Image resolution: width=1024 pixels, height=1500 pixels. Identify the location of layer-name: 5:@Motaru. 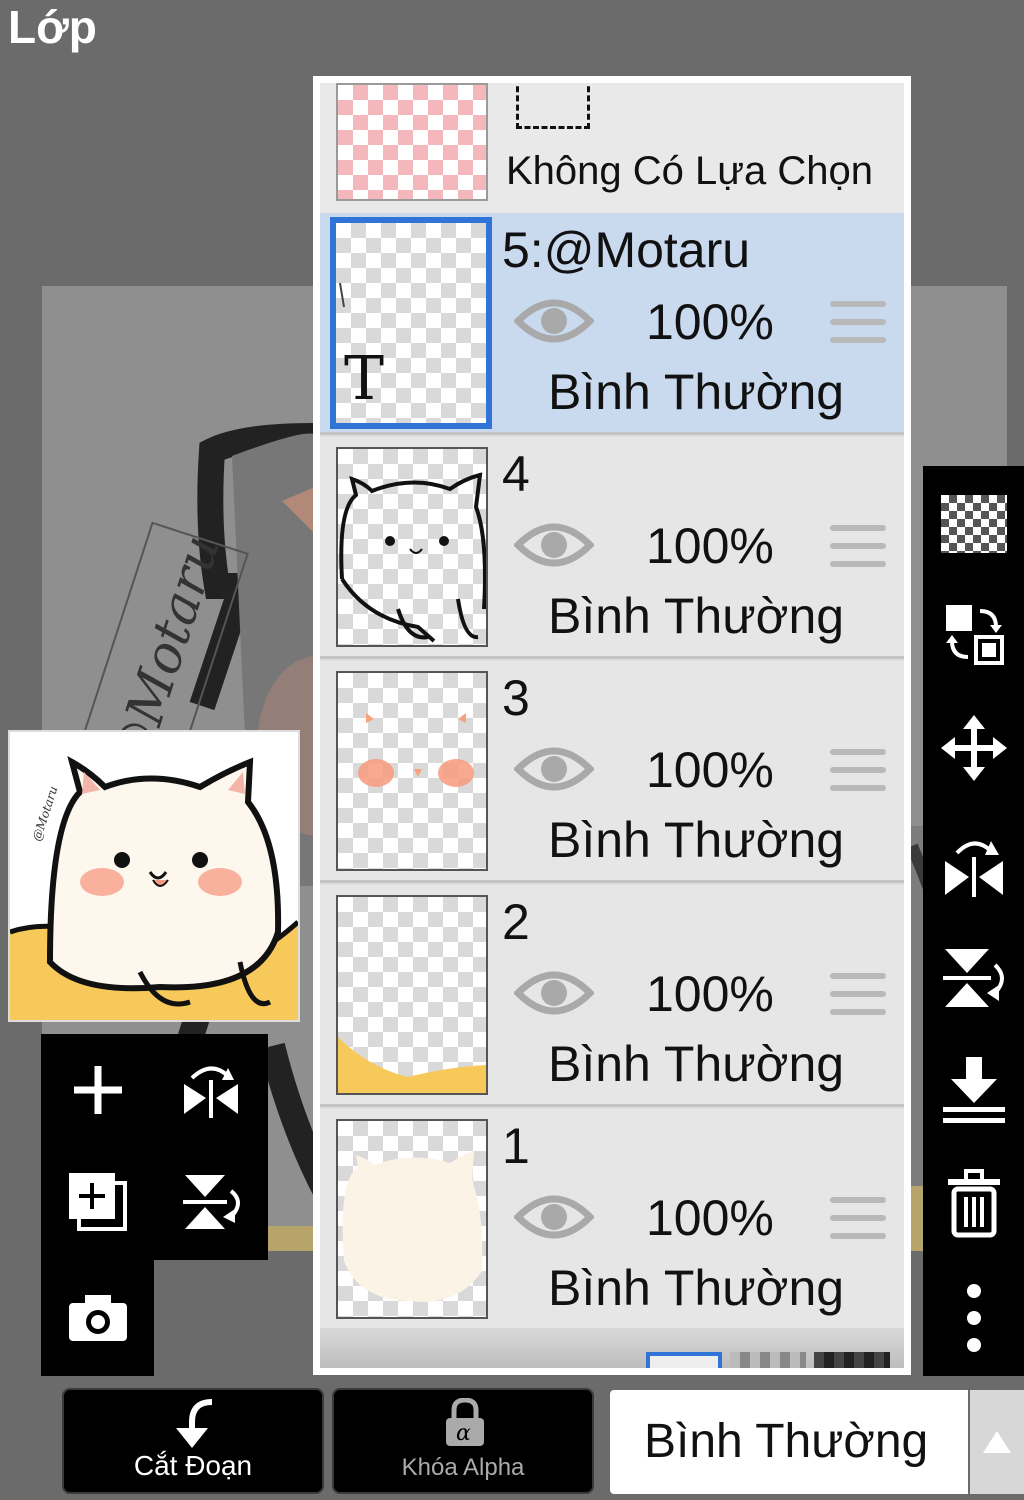
(626, 250).